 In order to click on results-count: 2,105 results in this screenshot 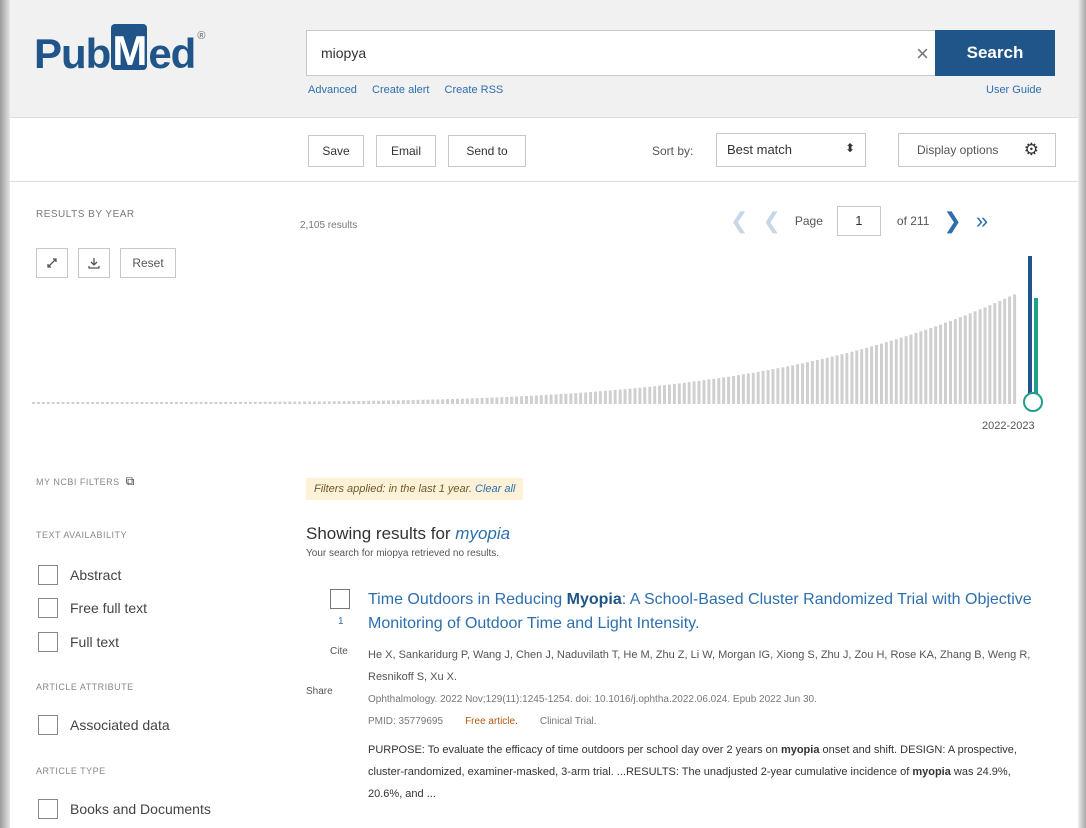, I will do `click(329, 225)`.